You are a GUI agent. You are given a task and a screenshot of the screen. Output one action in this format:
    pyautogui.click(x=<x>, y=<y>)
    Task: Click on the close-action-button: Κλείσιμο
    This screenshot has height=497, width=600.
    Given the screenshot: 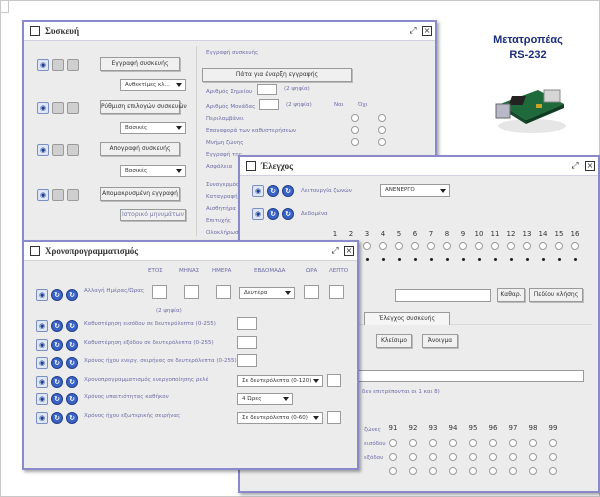 What is the action you would take?
    pyautogui.click(x=394, y=341)
    